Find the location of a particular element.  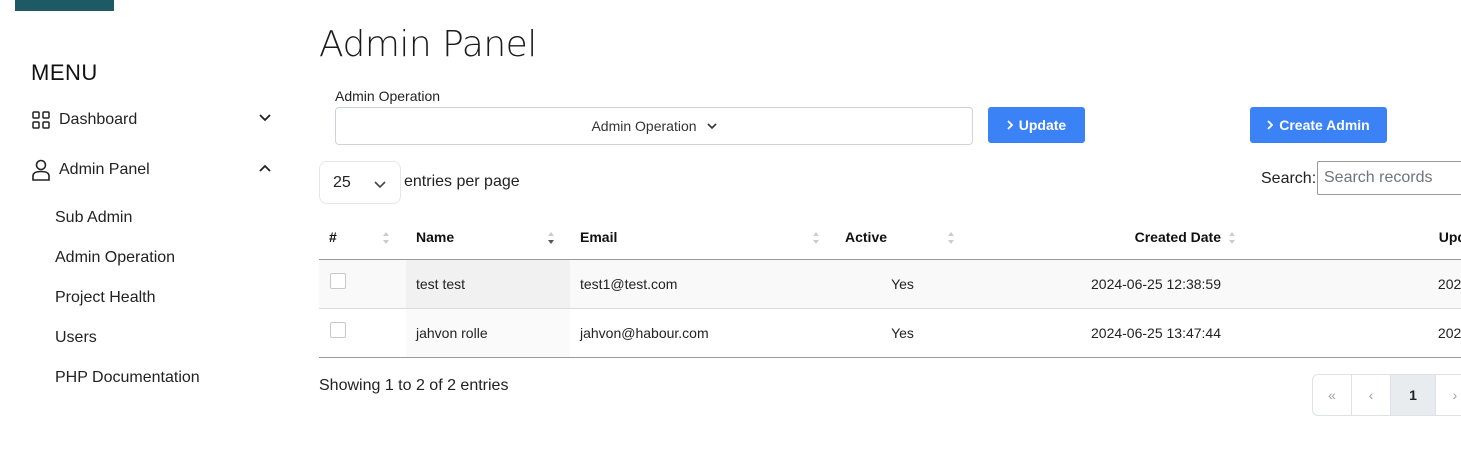

update-button: Update is located at coordinates (1036, 125).